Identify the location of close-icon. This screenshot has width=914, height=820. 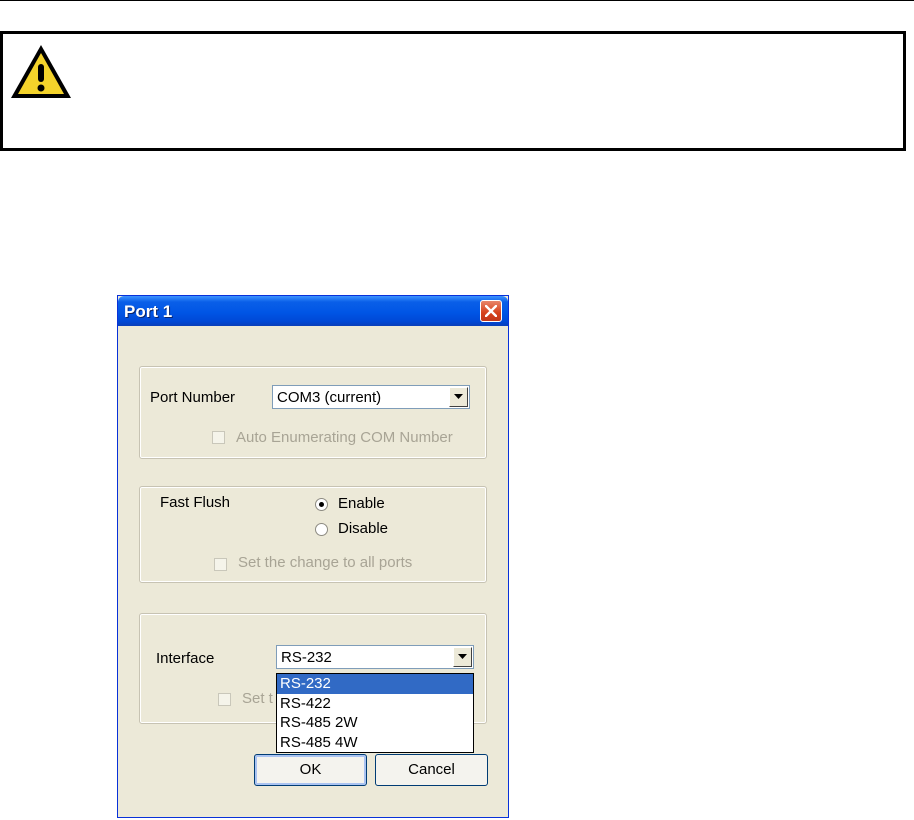
(491, 311).